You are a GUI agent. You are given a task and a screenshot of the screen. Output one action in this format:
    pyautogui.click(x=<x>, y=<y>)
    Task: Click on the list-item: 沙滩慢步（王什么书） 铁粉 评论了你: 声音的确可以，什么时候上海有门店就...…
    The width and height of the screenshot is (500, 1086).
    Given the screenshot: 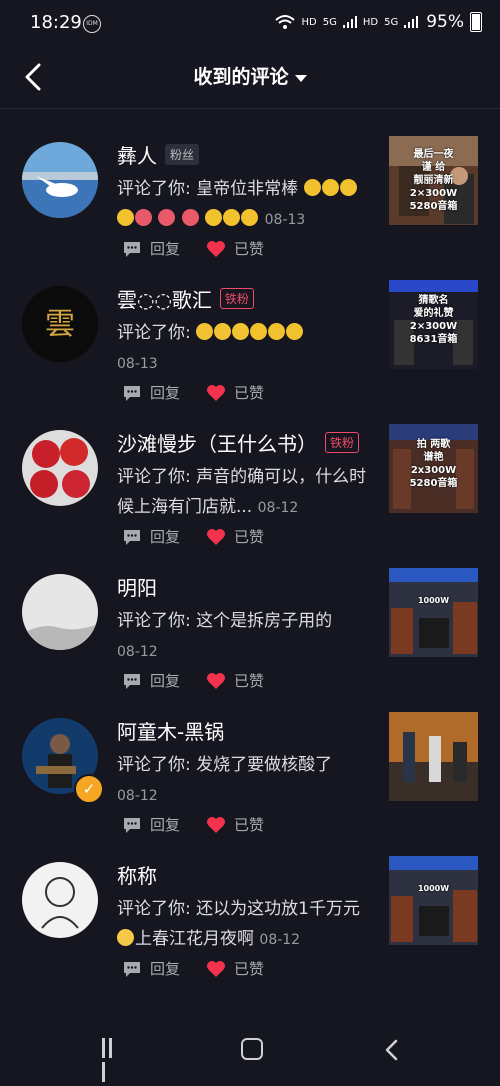 What is the action you would take?
    pyautogui.click(x=250, y=471)
    